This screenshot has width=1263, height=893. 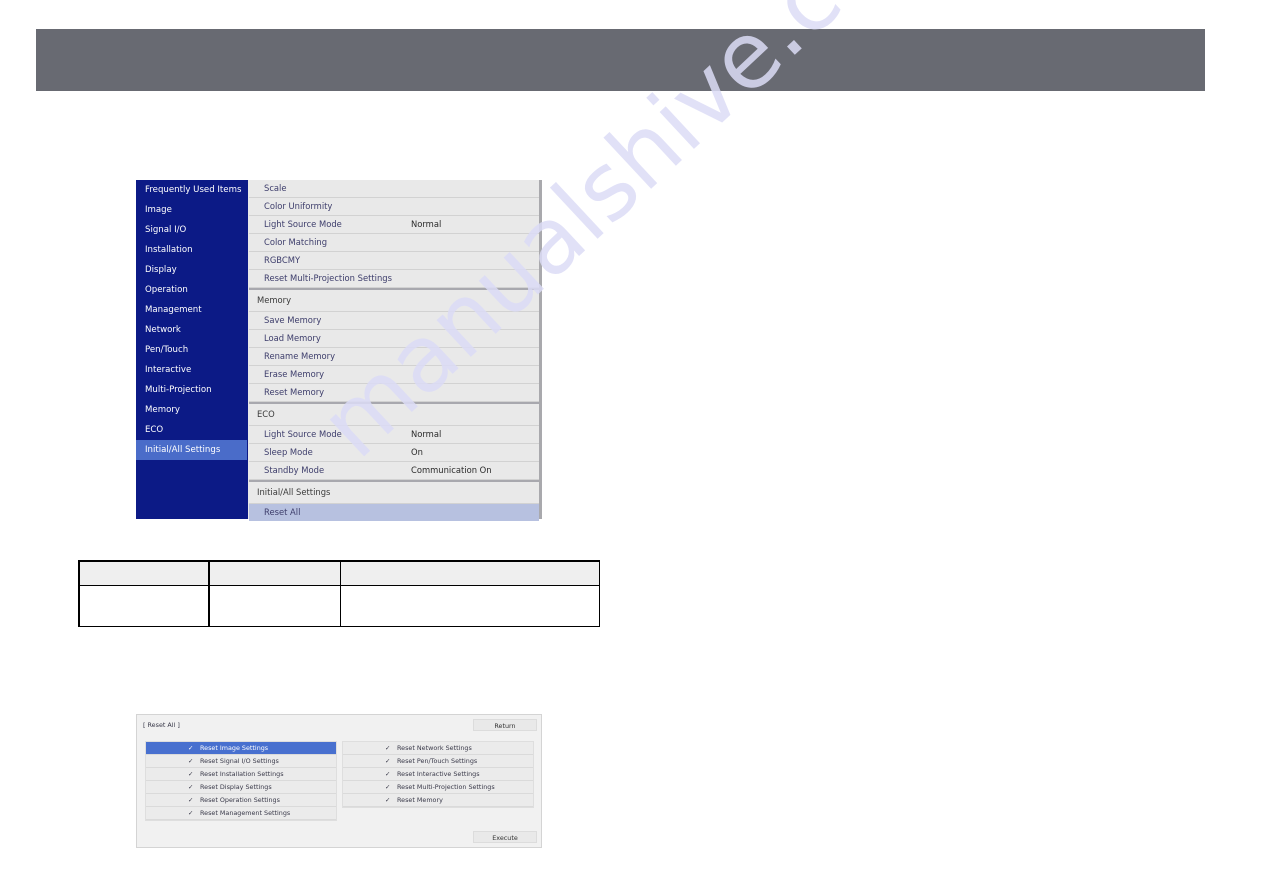 I want to click on settings-table, so click(x=339, y=593).